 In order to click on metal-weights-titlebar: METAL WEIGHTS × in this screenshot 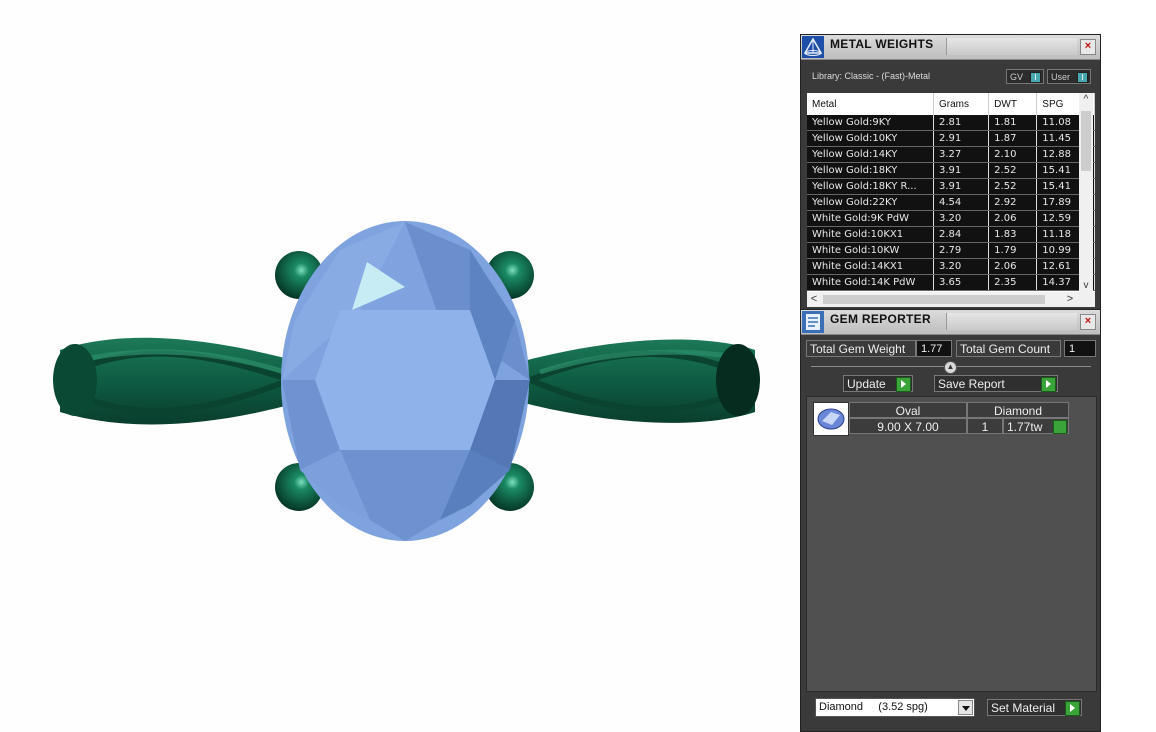, I will do `click(950, 47)`.